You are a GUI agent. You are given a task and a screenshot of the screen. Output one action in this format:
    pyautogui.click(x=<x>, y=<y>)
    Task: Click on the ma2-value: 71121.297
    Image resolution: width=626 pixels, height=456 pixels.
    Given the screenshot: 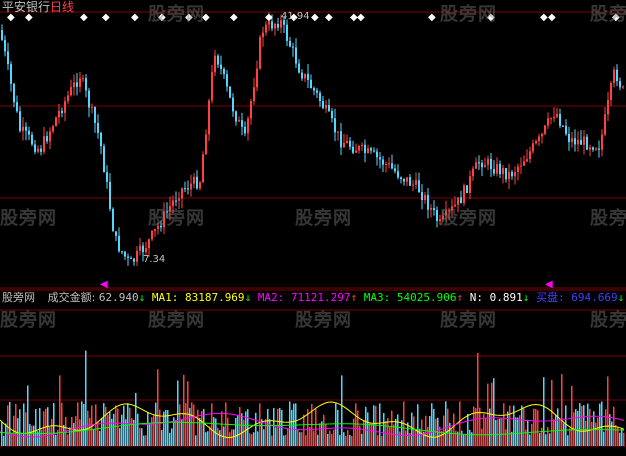 What is the action you would take?
    pyautogui.click(x=320, y=297)
    